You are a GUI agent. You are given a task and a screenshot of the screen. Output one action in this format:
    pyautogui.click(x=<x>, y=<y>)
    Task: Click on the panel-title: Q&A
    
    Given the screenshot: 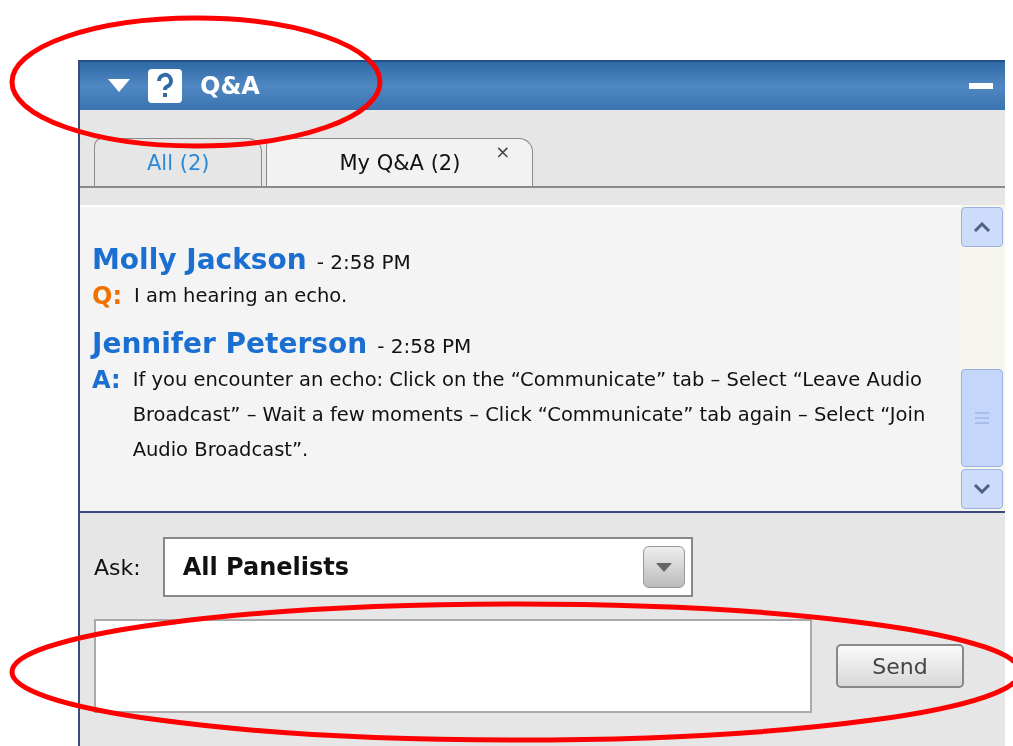 What is the action you would take?
    pyautogui.click(x=230, y=86)
    